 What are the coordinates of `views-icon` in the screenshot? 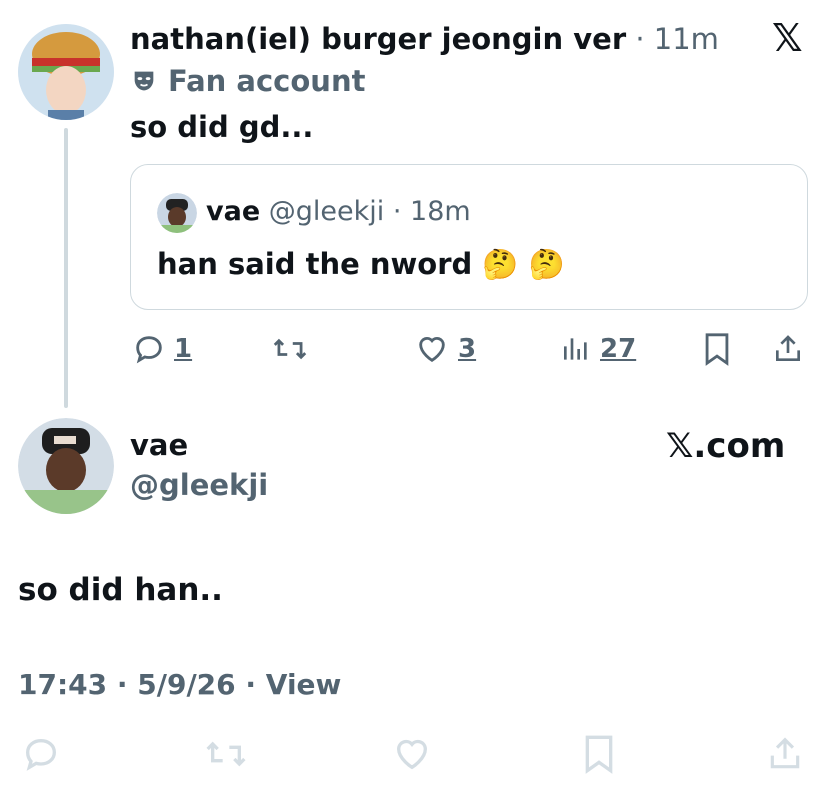 It's located at (576, 349).